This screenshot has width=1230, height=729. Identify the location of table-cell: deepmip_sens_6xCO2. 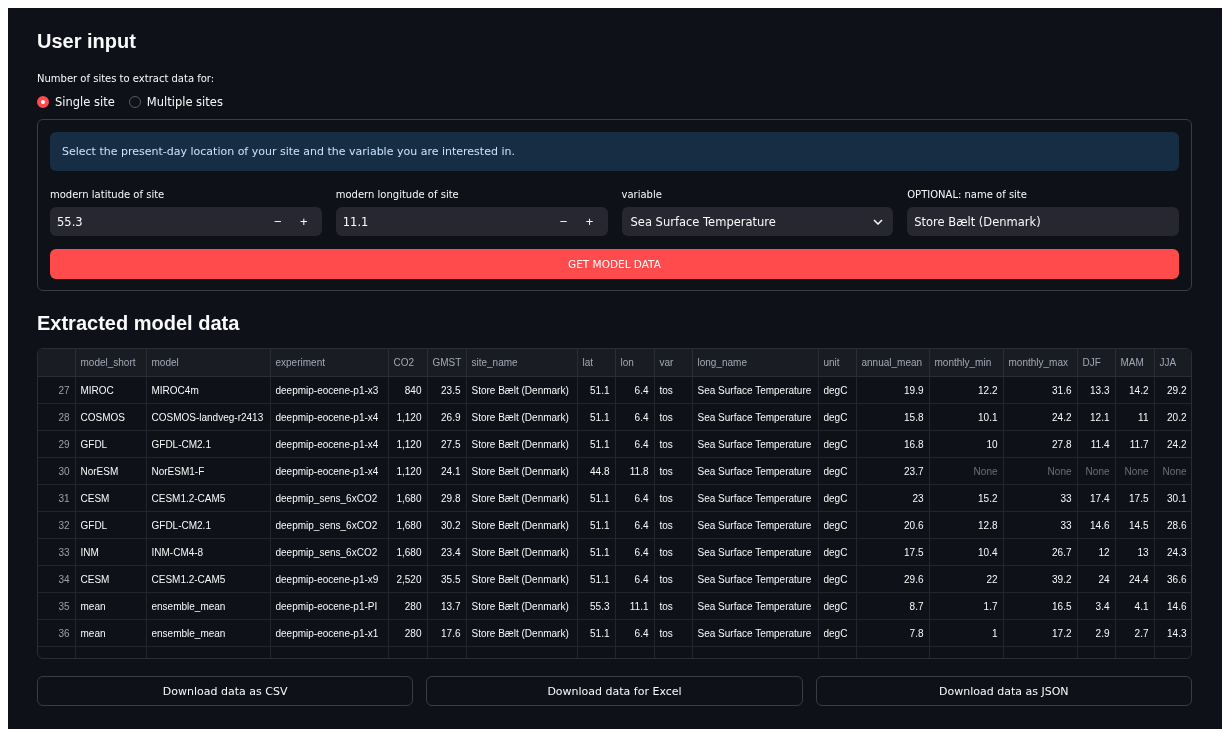
(329, 525).